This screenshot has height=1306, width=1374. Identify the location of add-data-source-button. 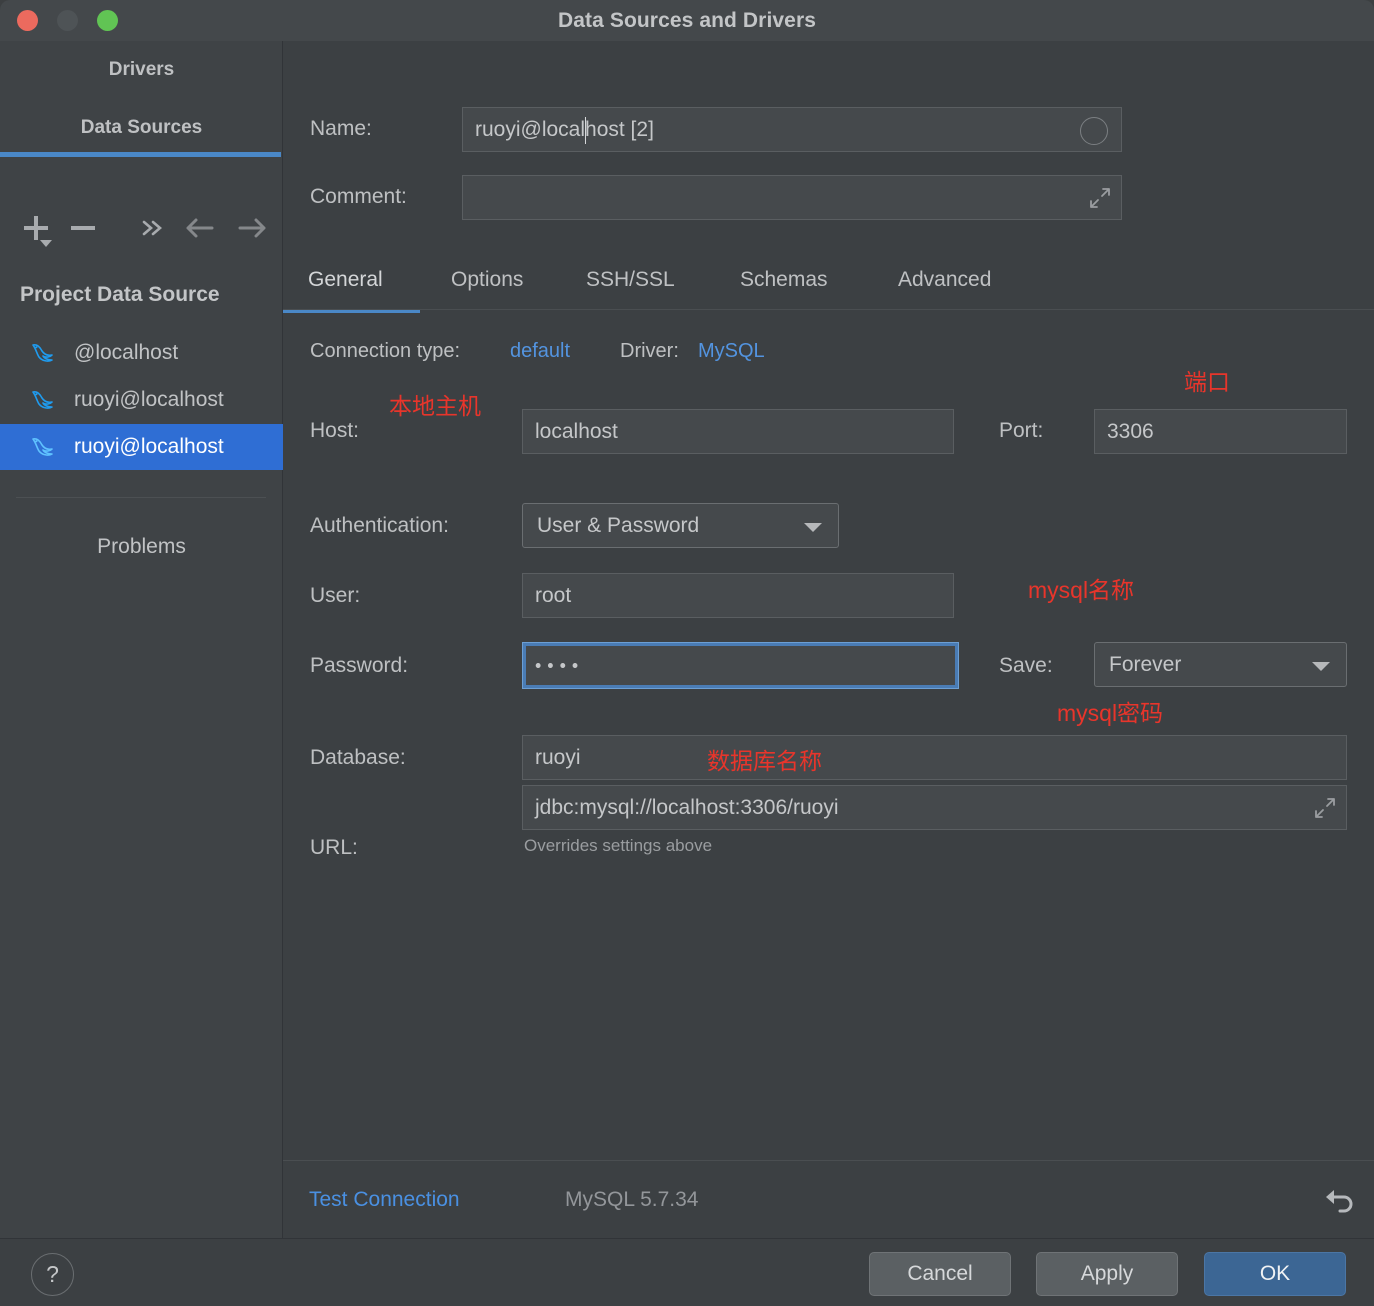
(35, 229).